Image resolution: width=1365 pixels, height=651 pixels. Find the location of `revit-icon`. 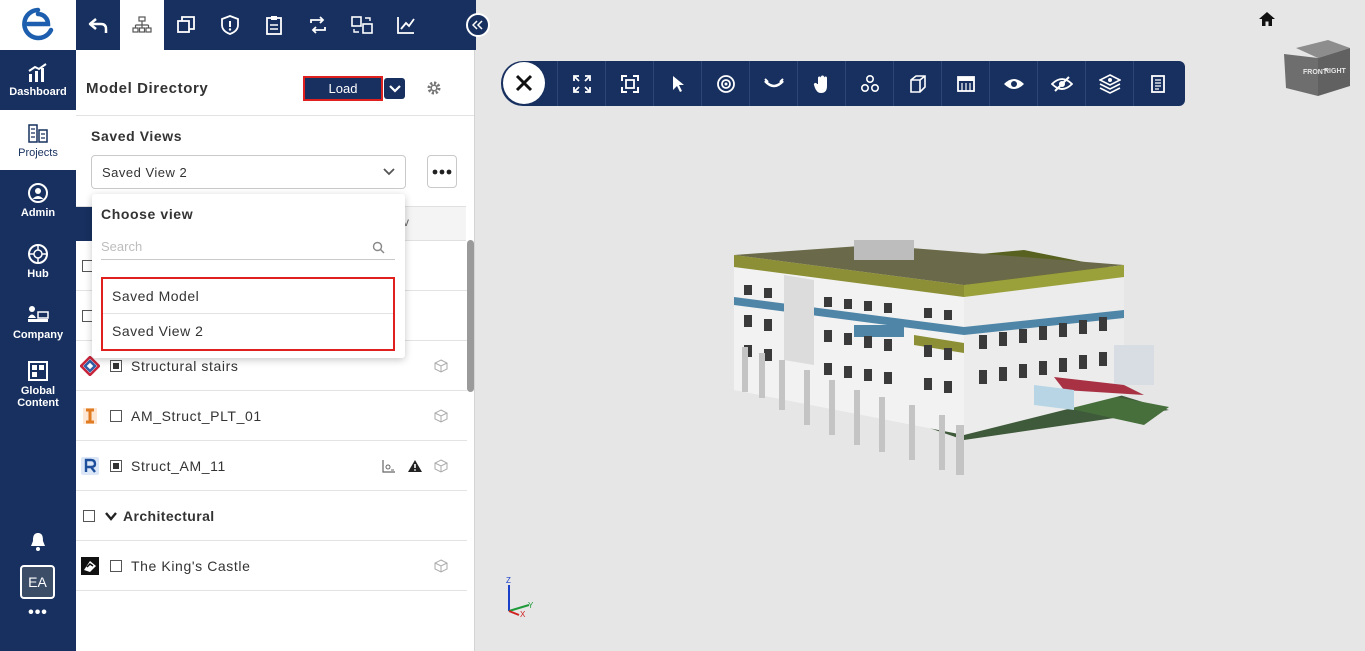

revit-icon is located at coordinates (90, 466).